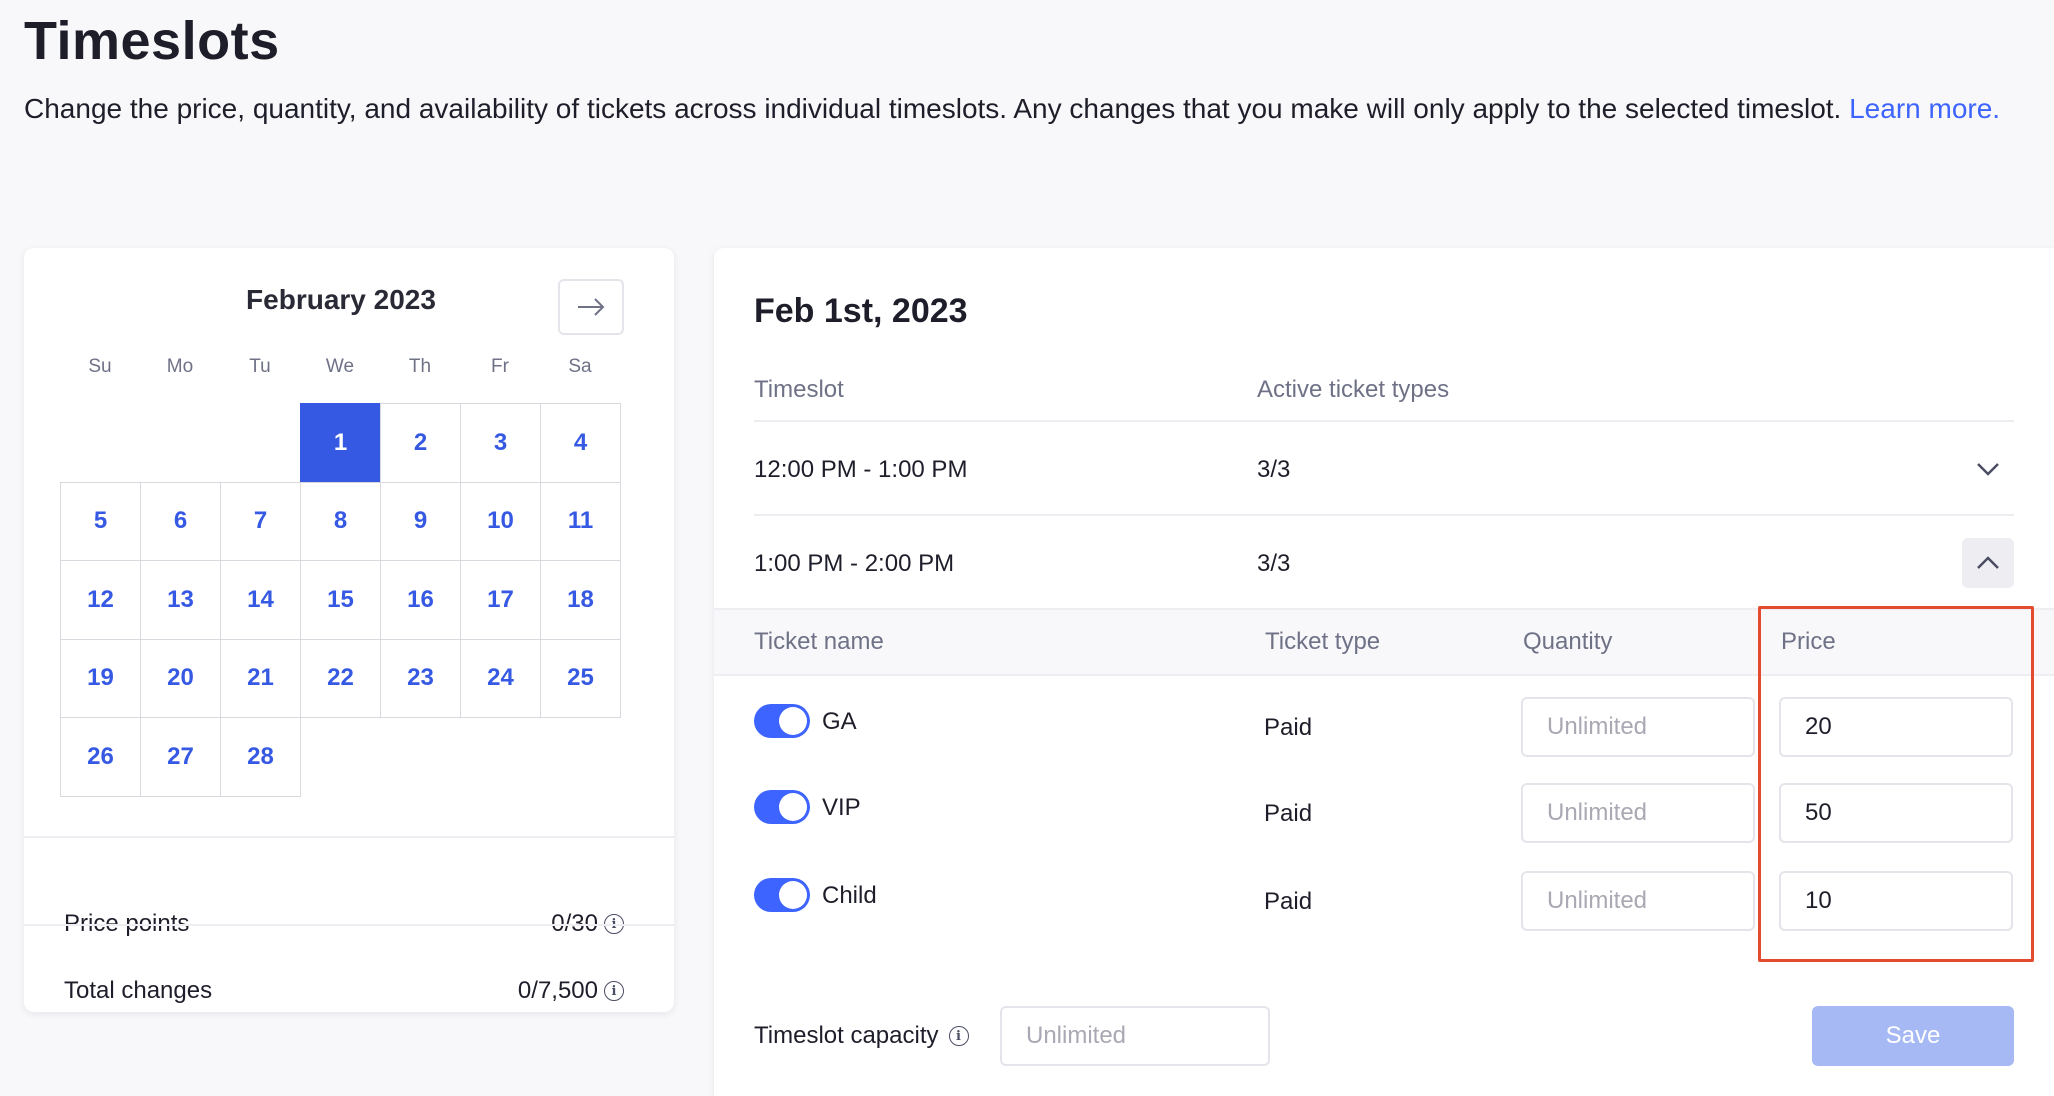  Describe the element at coordinates (260, 600) in the screenshot. I see `calendar-day: 14` at that location.